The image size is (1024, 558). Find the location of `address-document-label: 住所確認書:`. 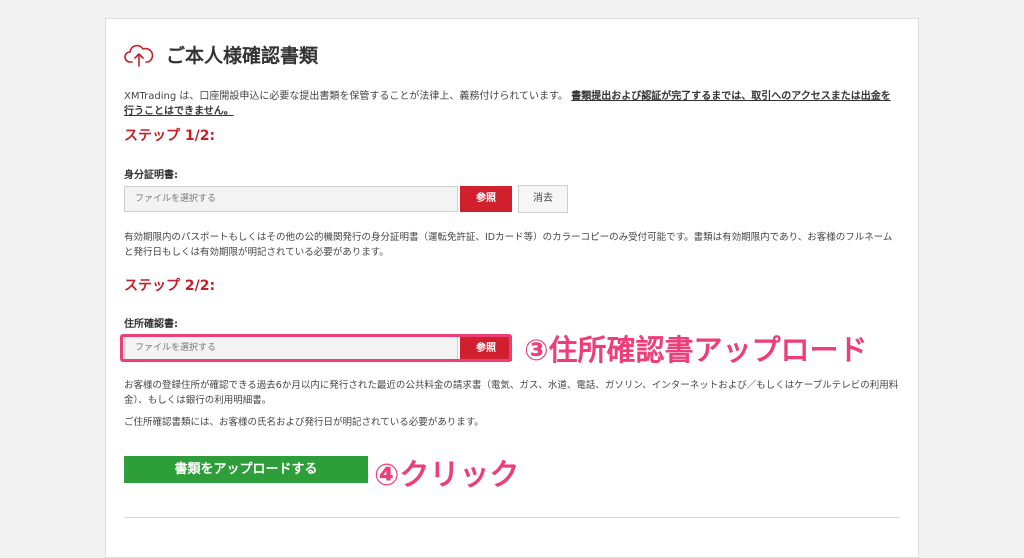

address-document-label: 住所確認書: is located at coordinates (151, 324).